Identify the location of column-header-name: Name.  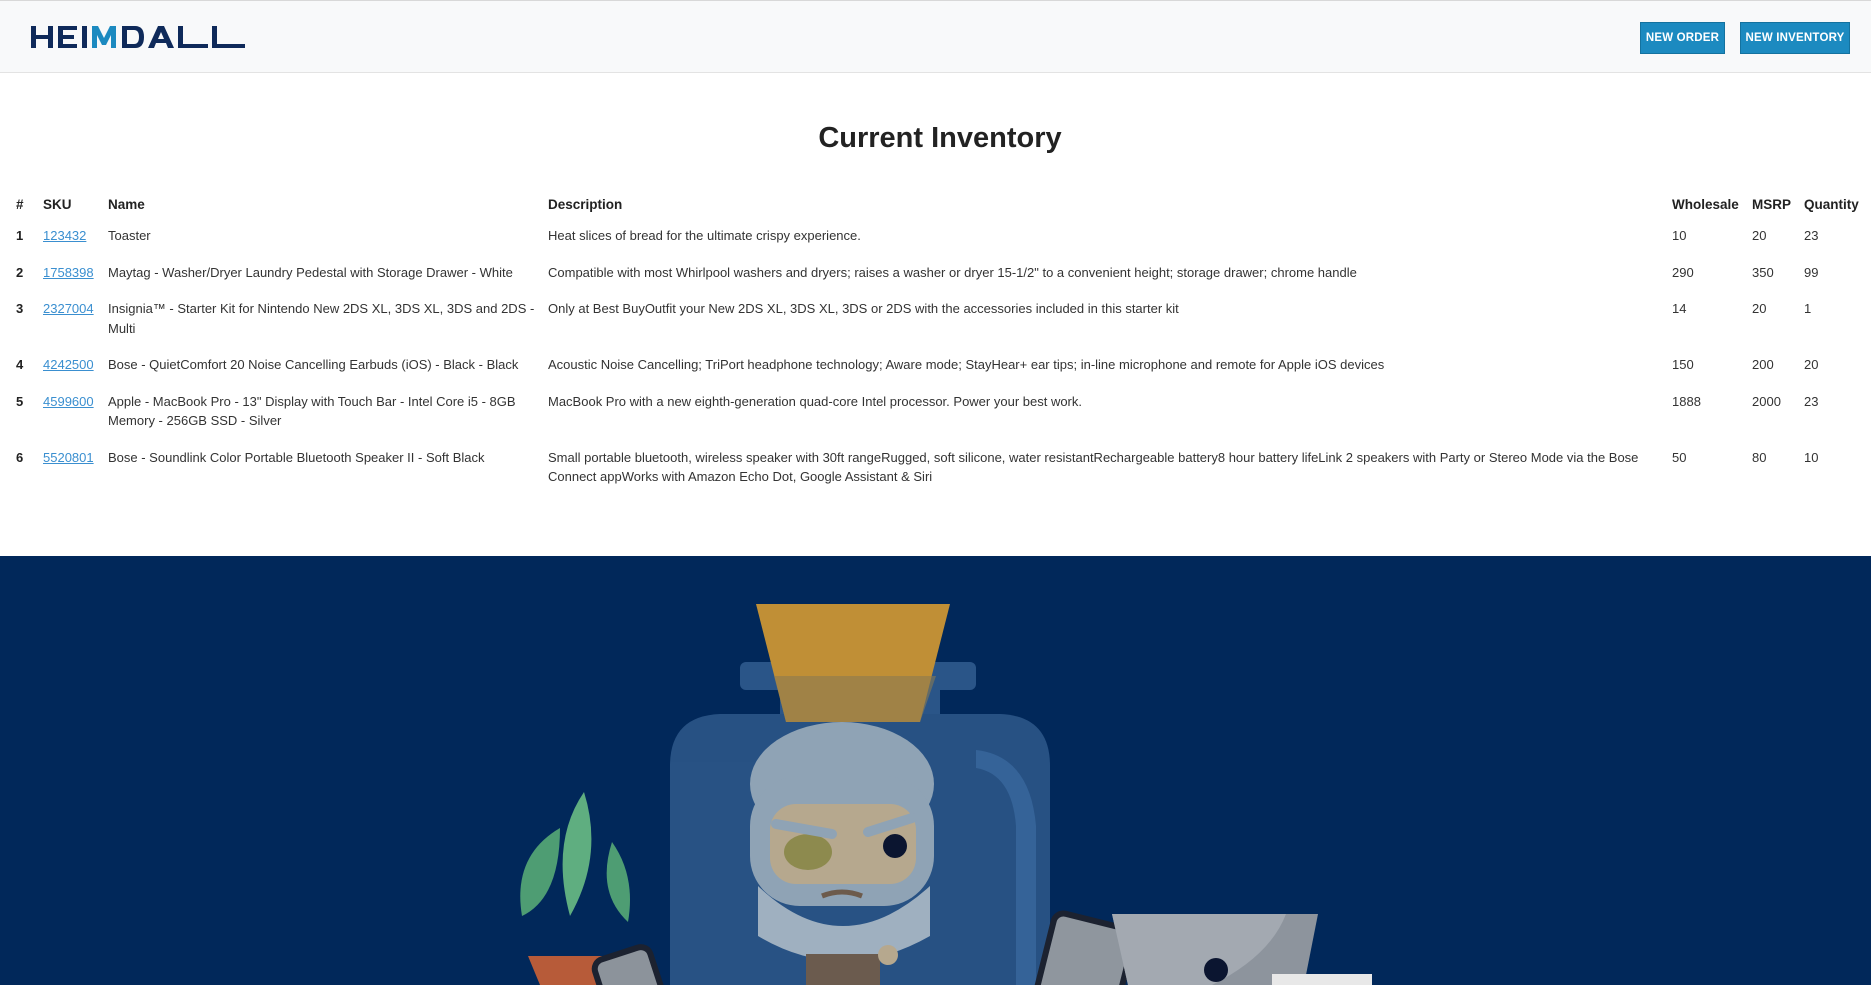
(126, 204).